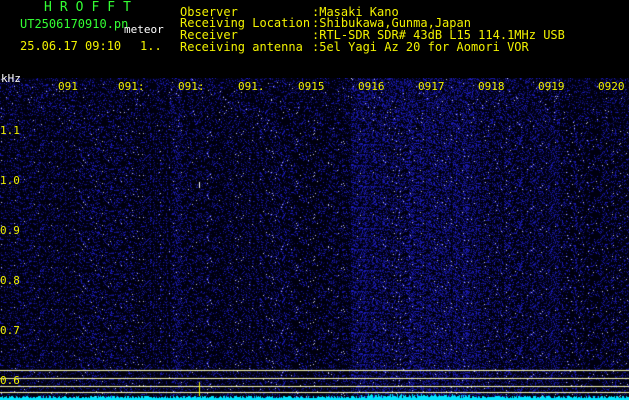  I want to click on frequency-unit-label: kHz, so click(11, 78).